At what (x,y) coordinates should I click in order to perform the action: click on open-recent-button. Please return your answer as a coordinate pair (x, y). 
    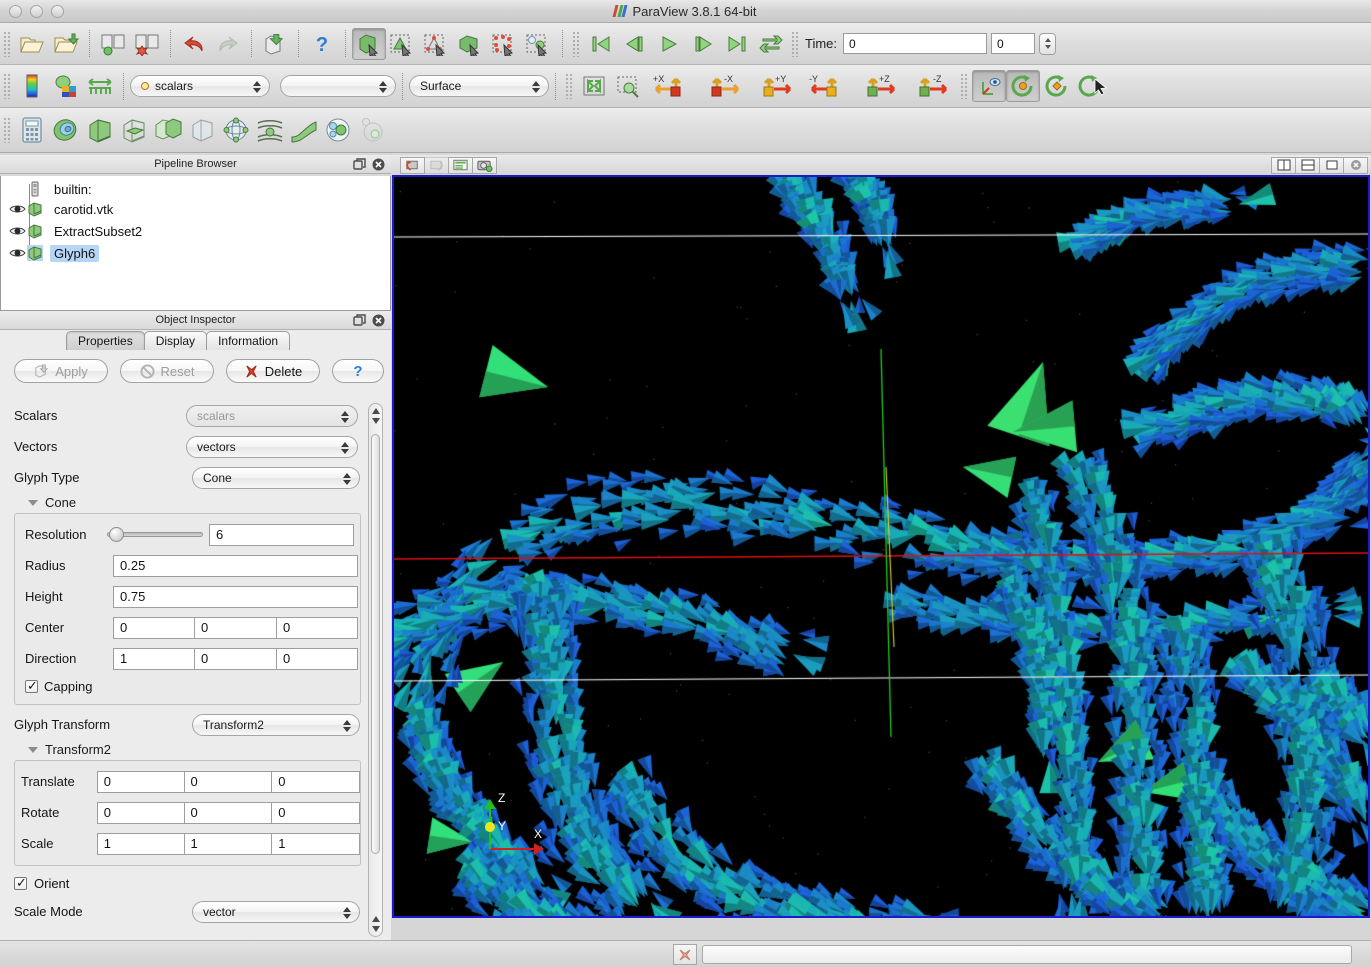
    Looking at the image, I should click on (66, 44).